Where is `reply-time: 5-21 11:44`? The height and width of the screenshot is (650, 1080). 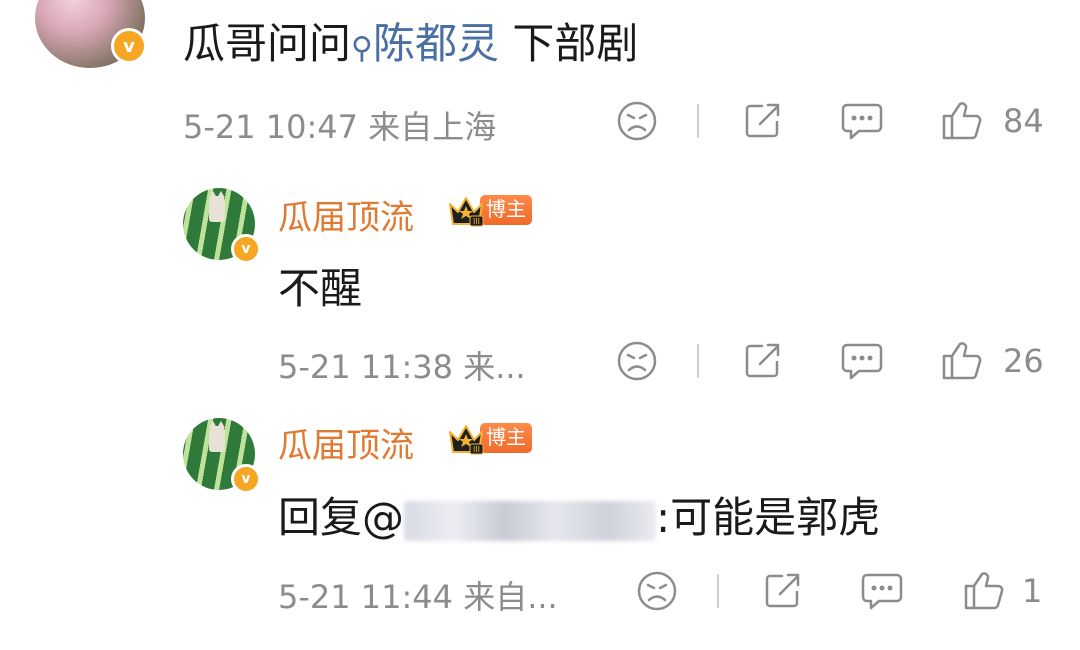
reply-time: 5-21 11:44 is located at coordinates (366, 597).